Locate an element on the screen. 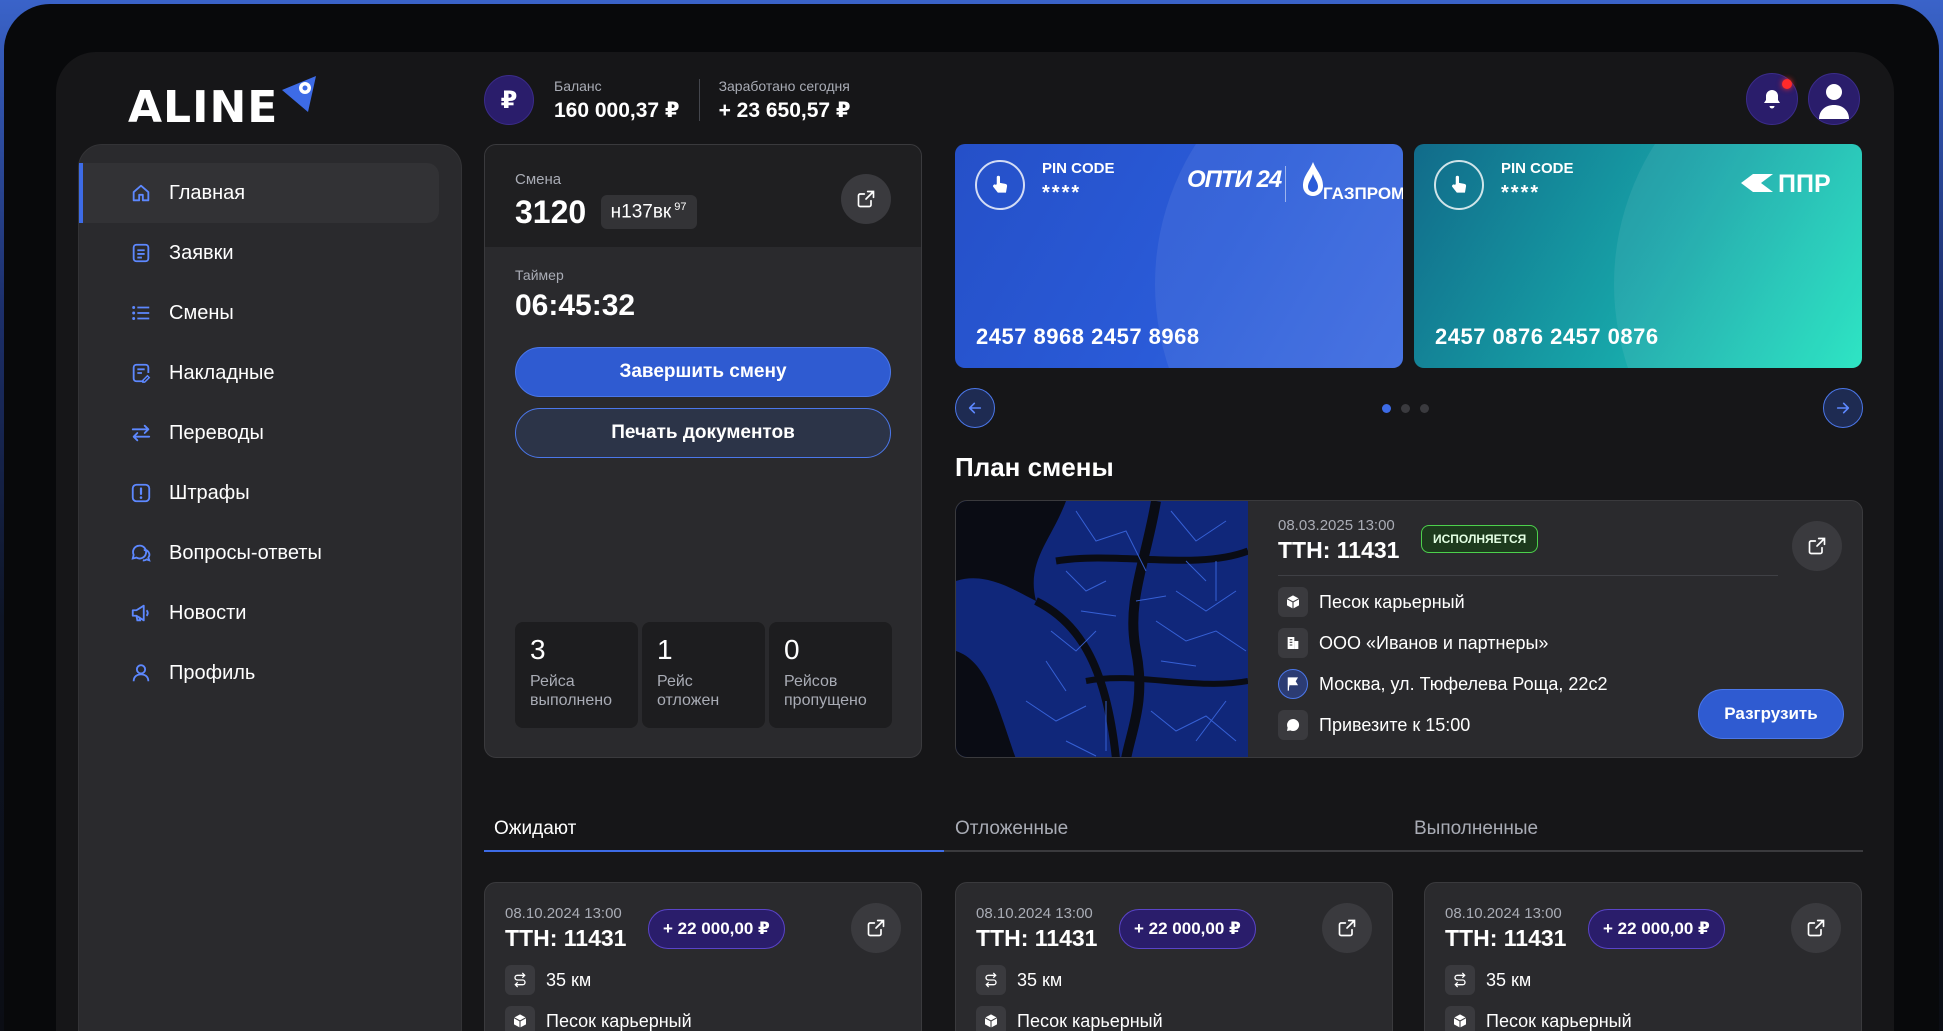 The image size is (1943, 1031). sidebar-item-label: Профиль is located at coordinates (212, 672).